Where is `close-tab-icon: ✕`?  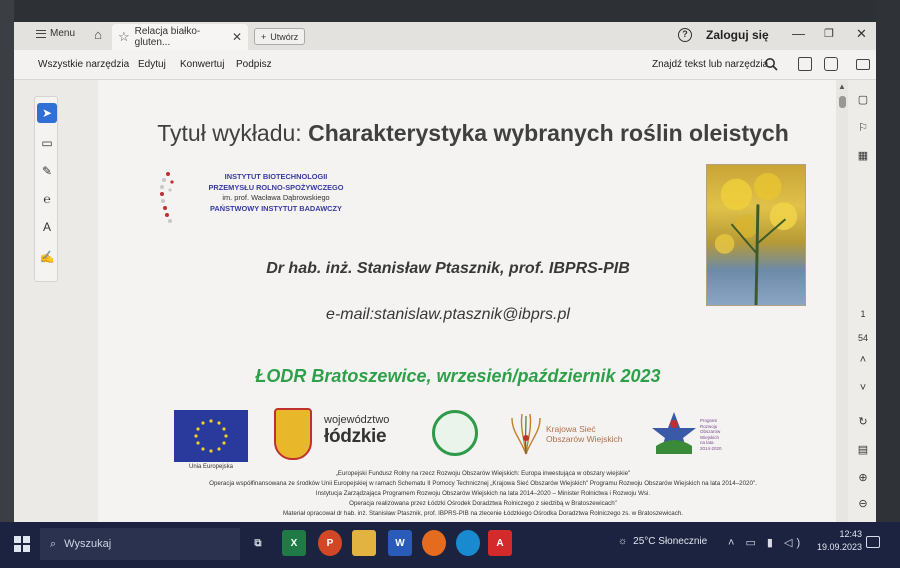
close-tab-icon: ✕ is located at coordinates (237, 37).